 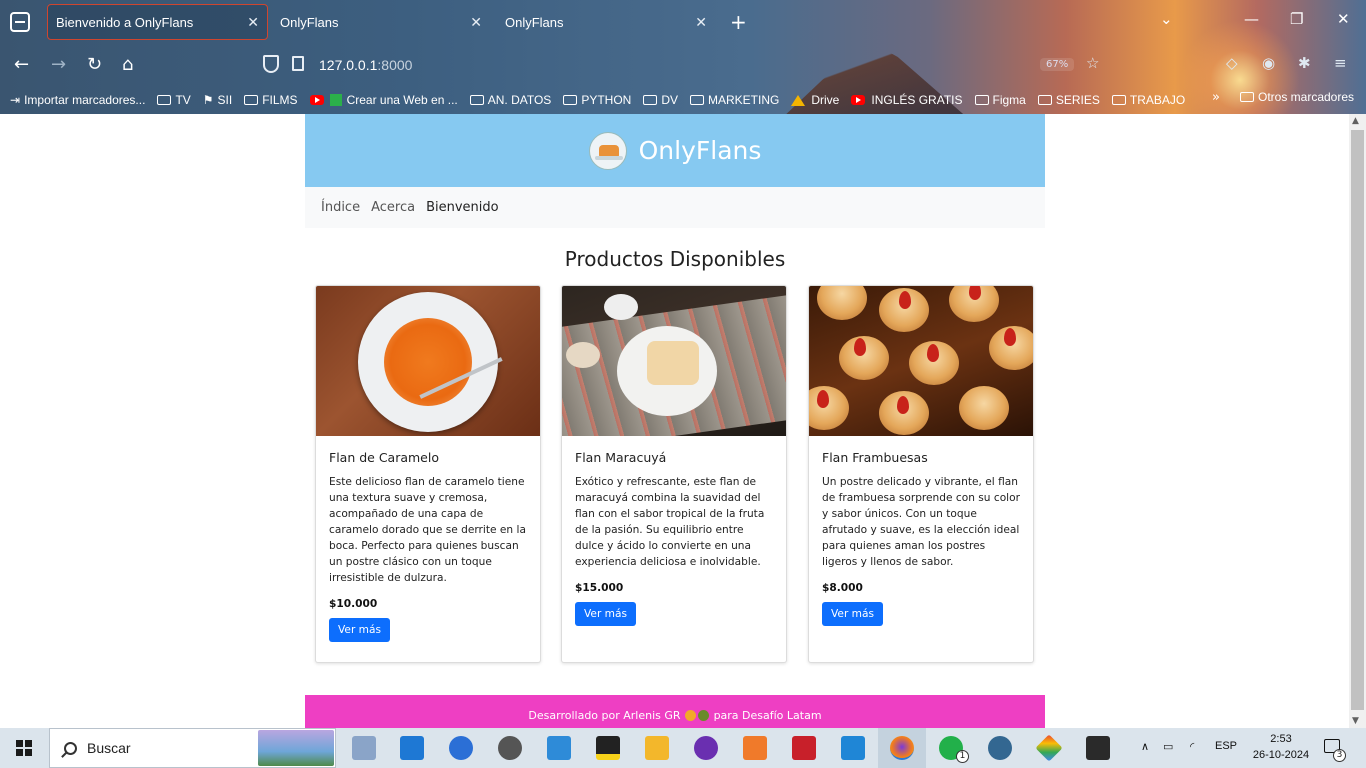 What do you see at coordinates (1192, 746) in the screenshot?
I see `wifi-icon: ◜` at bounding box center [1192, 746].